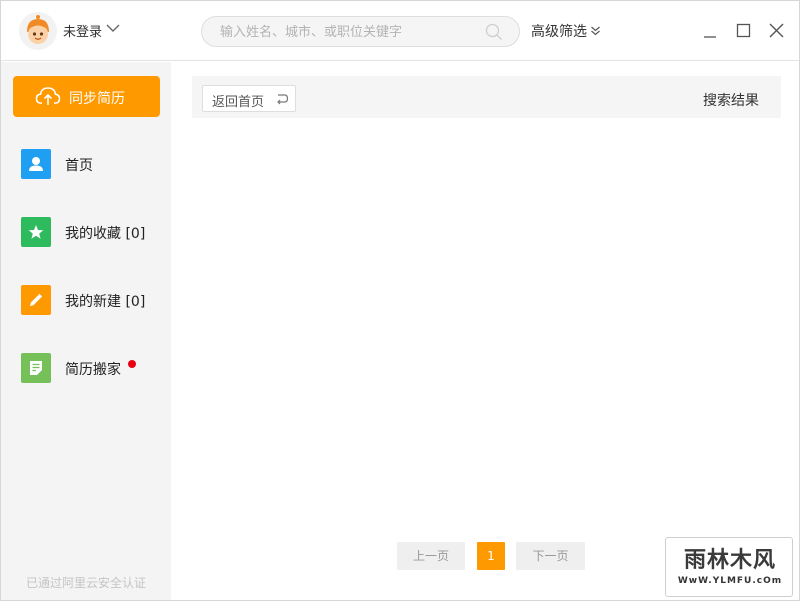 This screenshot has width=800, height=601. I want to click on sync-resume-button: 同步简历, so click(86, 96).